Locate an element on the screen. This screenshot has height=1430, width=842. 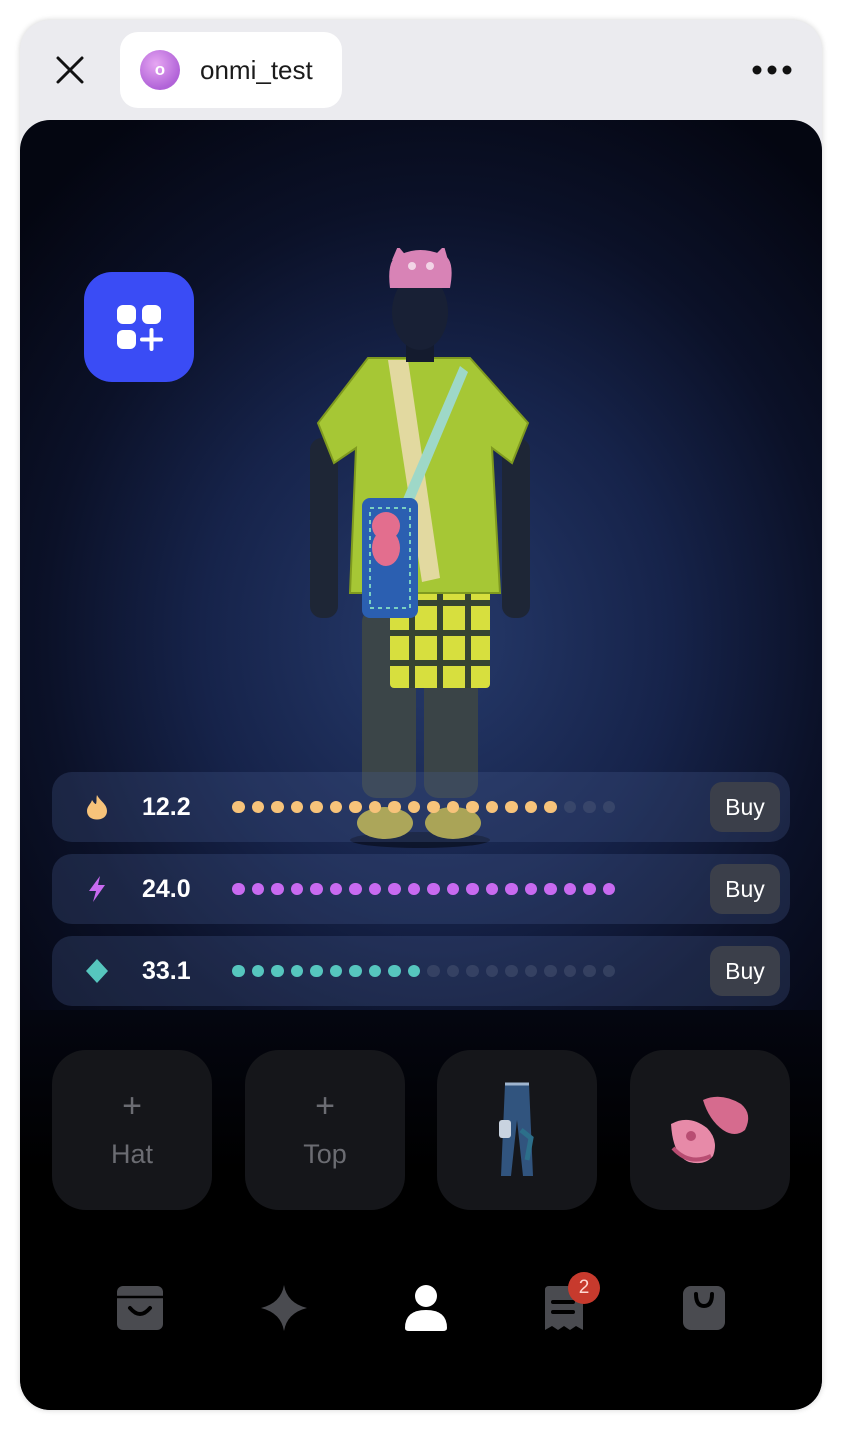
slot-shoes is located at coordinates (710, 1130).